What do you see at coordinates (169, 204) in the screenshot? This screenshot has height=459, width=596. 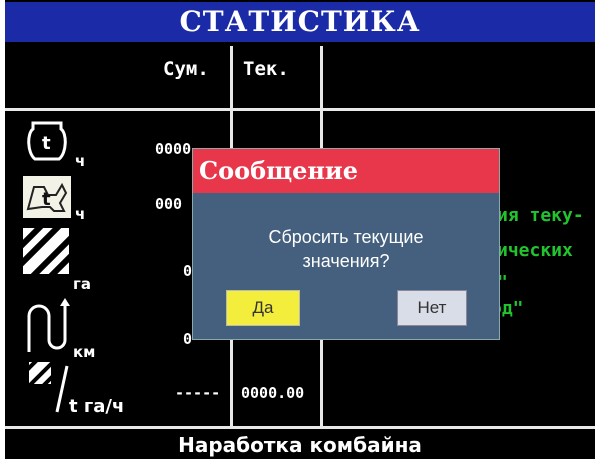 I see `row-sum-value: 000` at bounding box center [169, 204].